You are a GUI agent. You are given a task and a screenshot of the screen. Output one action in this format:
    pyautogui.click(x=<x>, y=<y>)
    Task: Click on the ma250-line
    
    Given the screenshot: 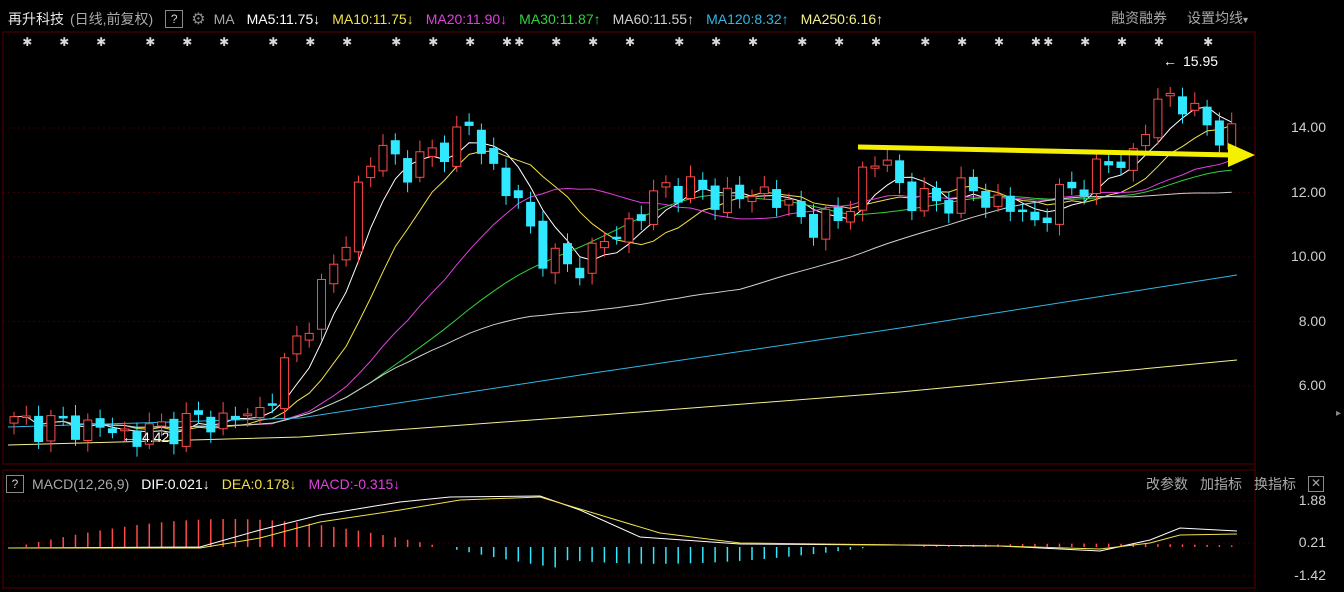 What is the action you would take?
    pyautogui.click(x=622, y=402)
    